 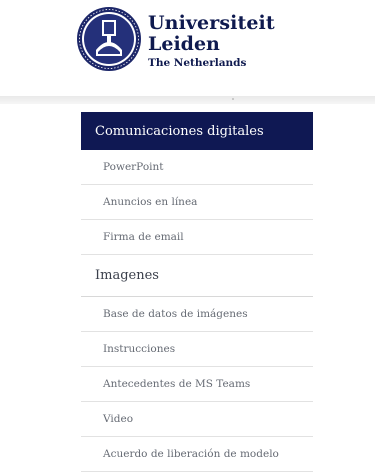 I want to click on brand-line-3: The Netherlands, so click(x=197, y=63).